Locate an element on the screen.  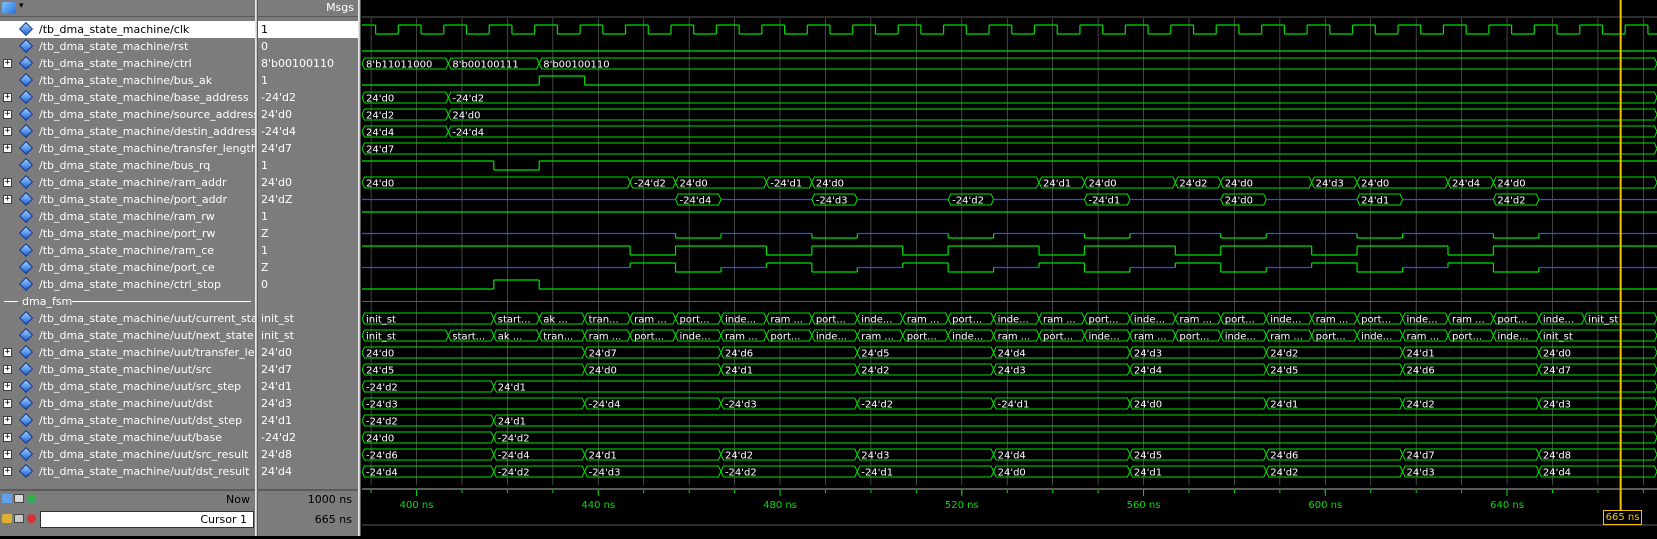
signal-row: /tb_dma_state_machine/bus_rq is located at coordinates (127, 165).